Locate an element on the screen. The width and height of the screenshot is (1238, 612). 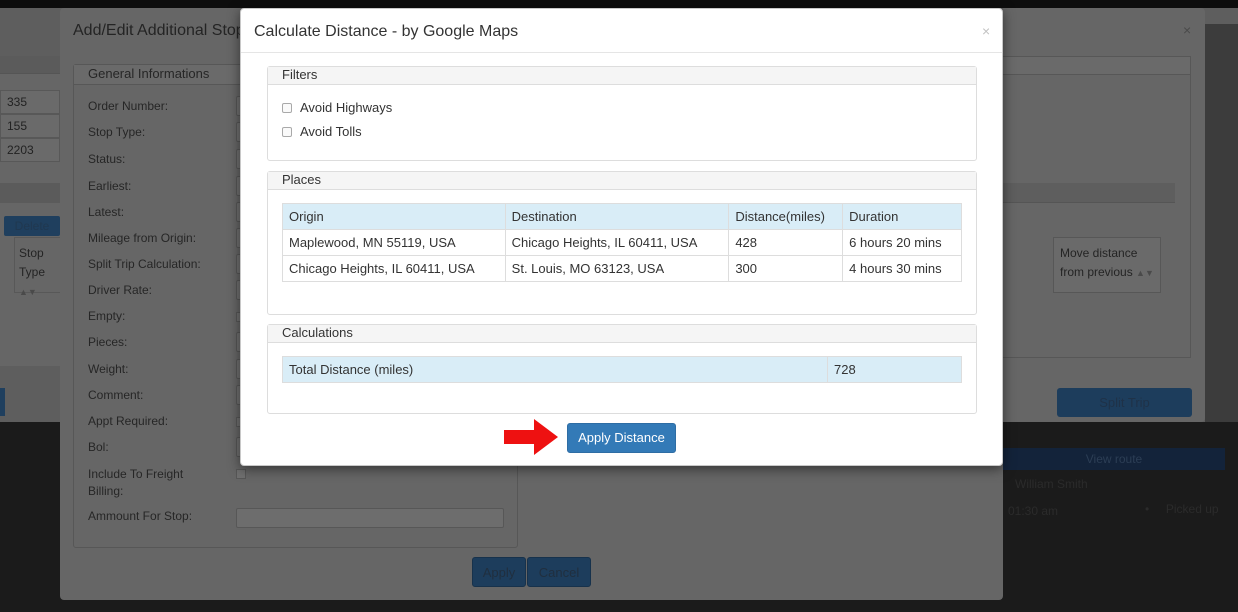
field-label: Earliest: is located at coordinates (110, 186).